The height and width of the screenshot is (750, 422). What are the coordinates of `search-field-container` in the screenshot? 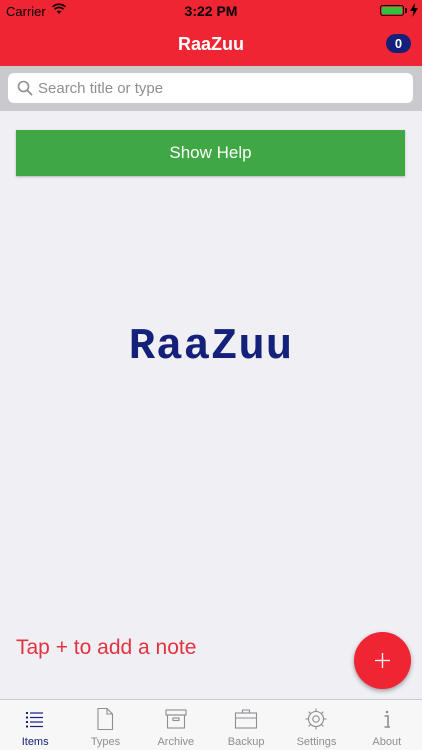 It's located at (210, 88).